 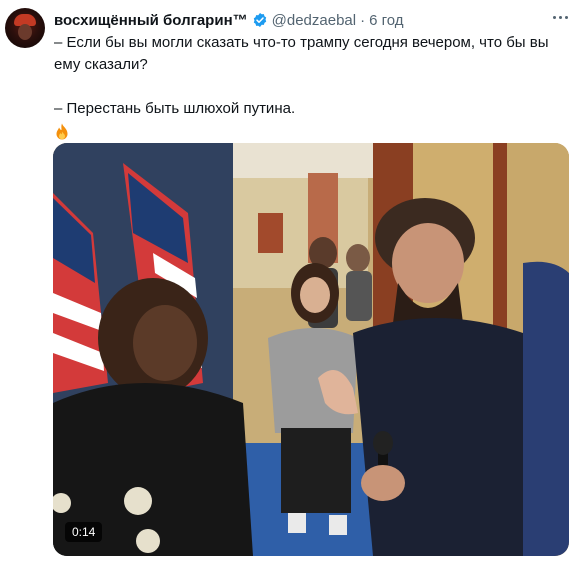 What do you see at coordinates (175, 108) in the screenshot?
I see `tweet-text-line-2: – Перестань быть шлюхой путина.` at bounding box center [175, 108].